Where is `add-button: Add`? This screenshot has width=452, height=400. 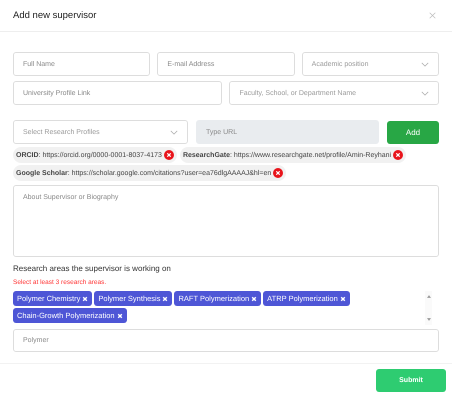 add-button: Add is located at coordinates (413, 132).